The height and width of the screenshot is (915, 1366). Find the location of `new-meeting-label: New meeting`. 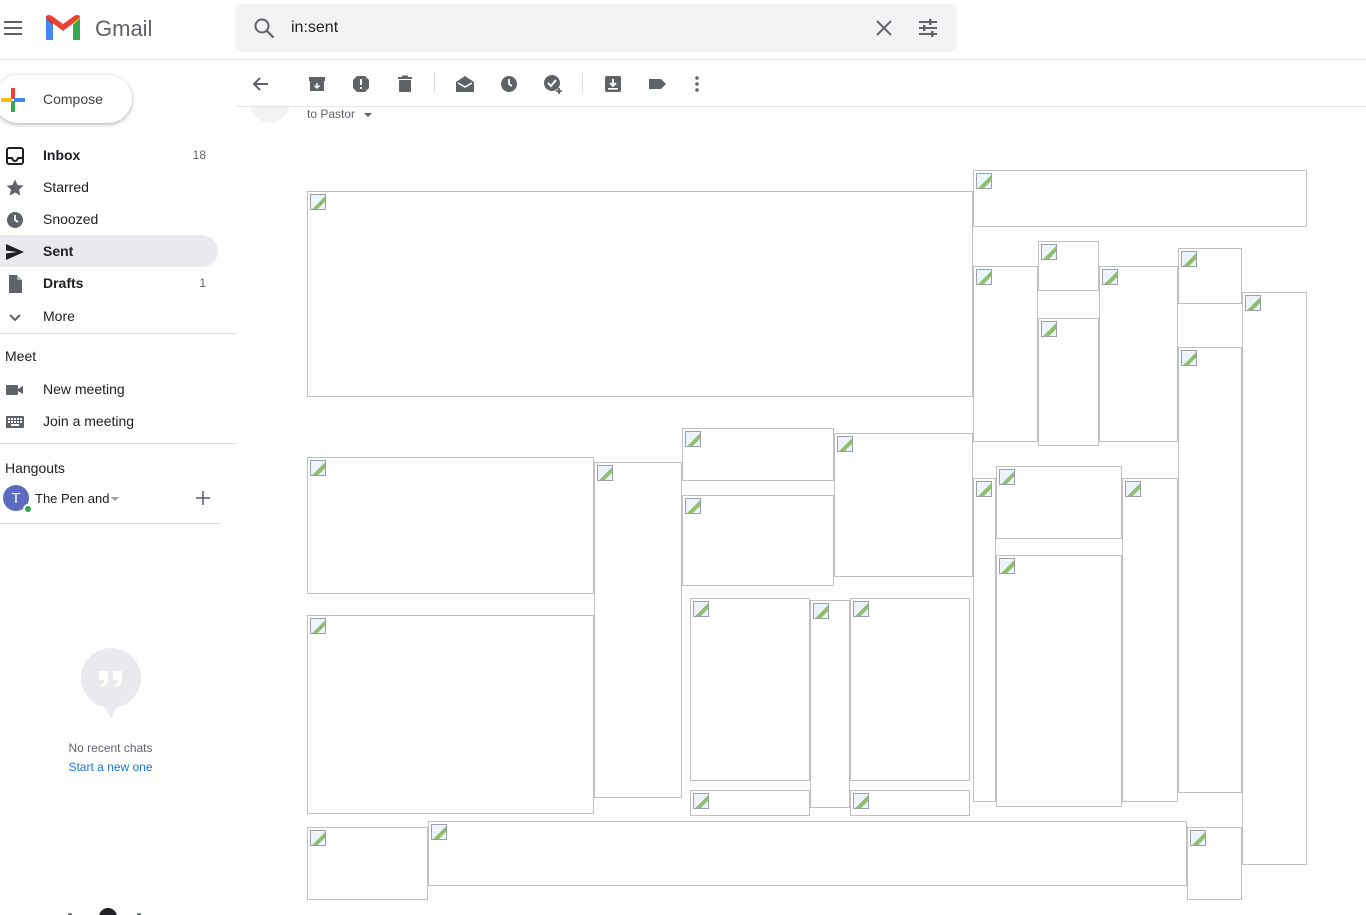

new-meeting-label: New meeting is located at coordinates (84, 389).